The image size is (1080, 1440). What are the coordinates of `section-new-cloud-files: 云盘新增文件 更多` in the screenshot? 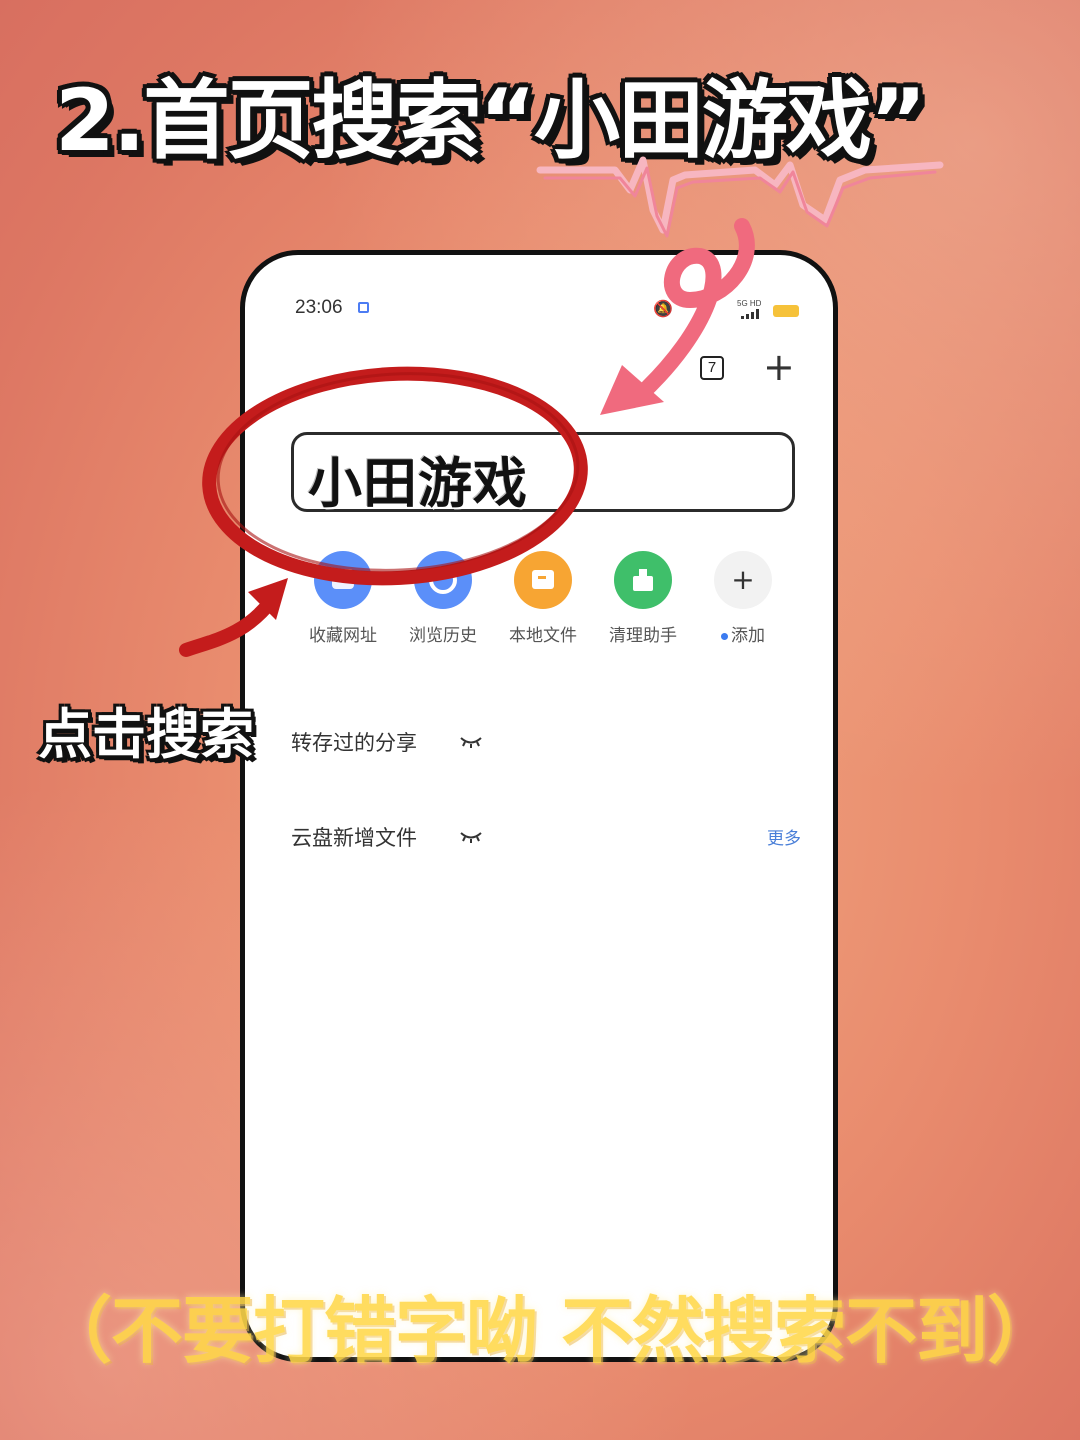 It's located at (546, 839).